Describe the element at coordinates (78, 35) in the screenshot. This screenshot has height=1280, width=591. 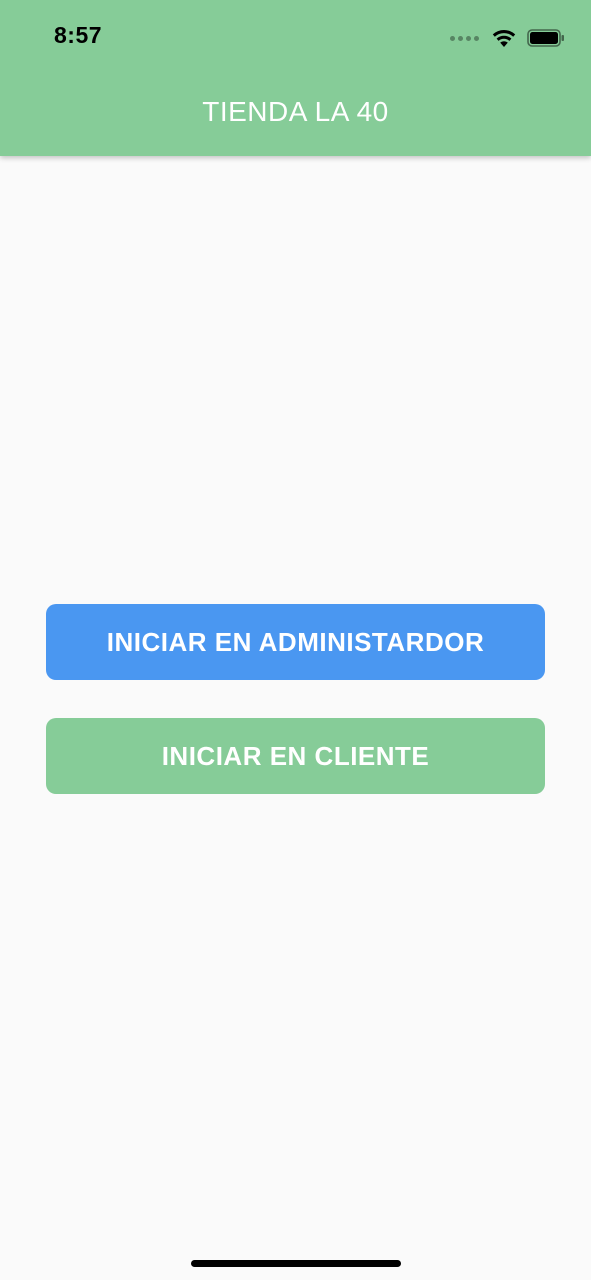
I see `status-time: 8:57` at that location.